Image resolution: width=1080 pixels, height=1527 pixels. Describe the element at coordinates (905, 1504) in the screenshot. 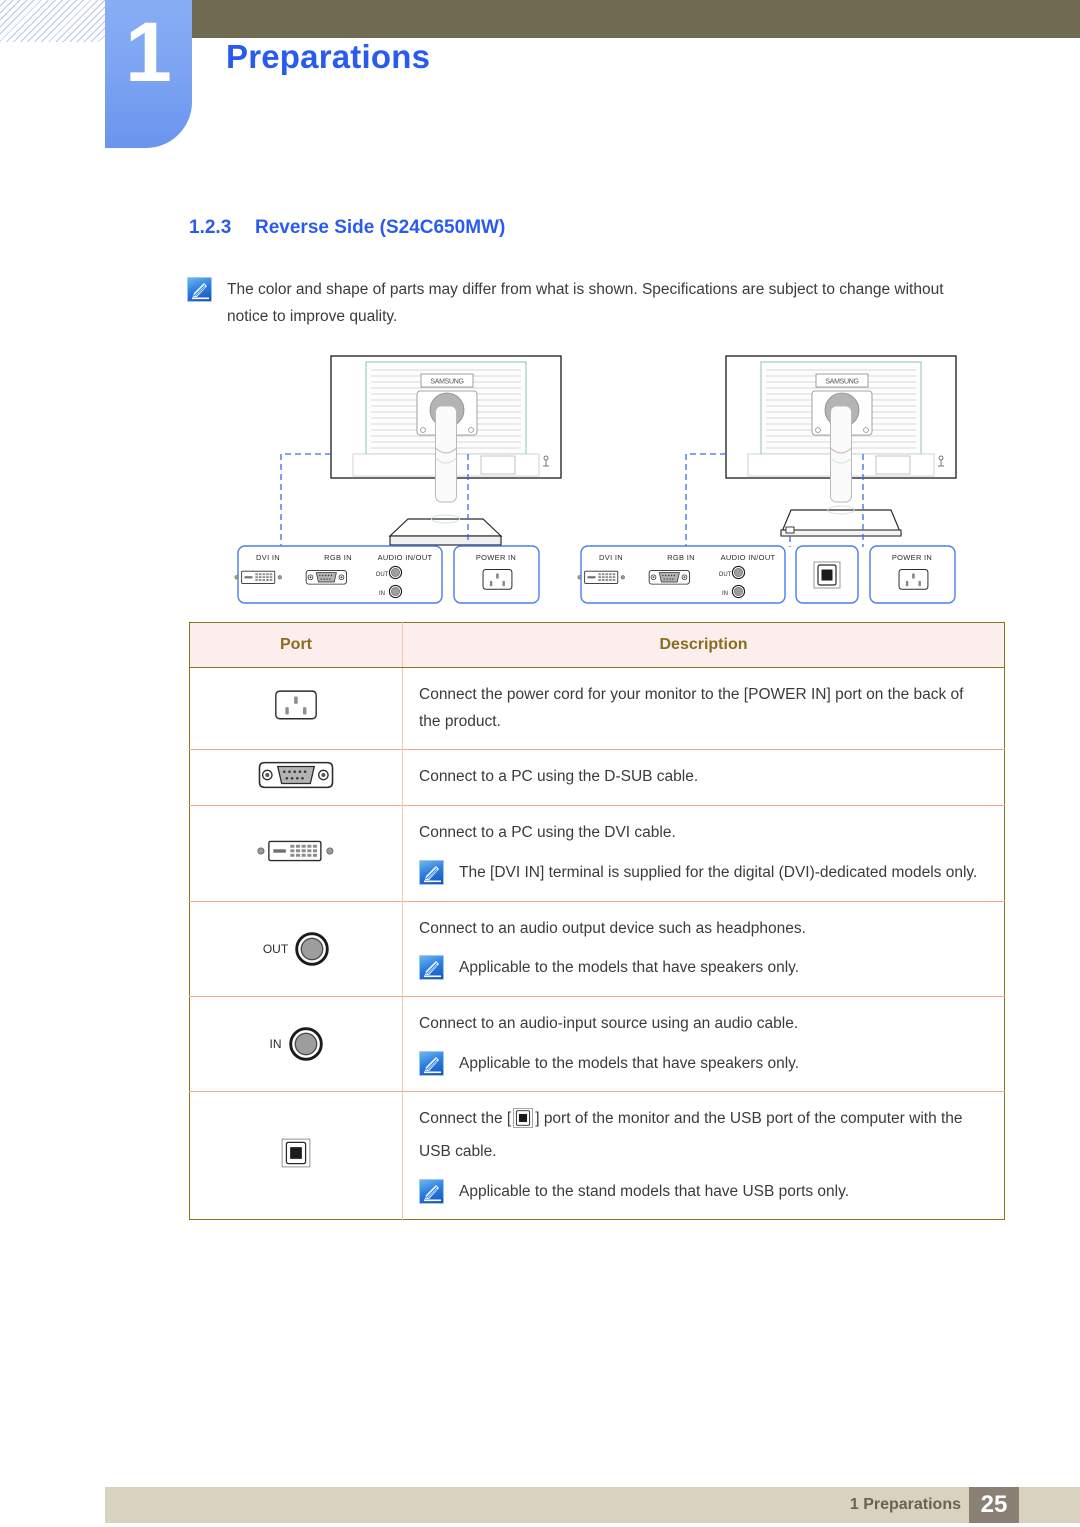

I see `footer-chapter-label: 1 Preparations` at that location.